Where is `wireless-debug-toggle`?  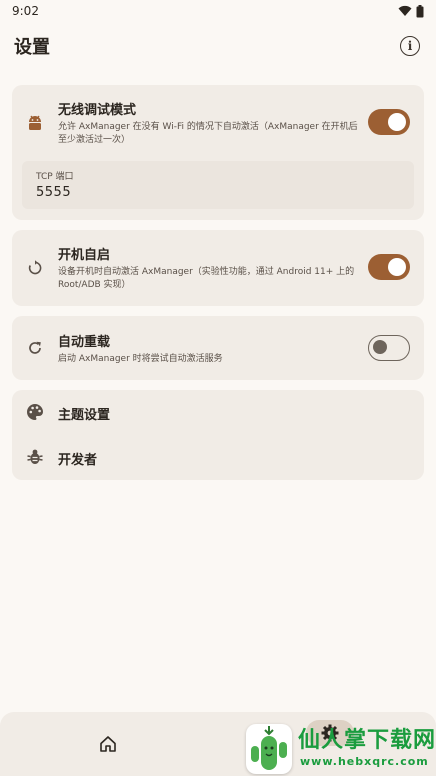
wireless-debug-toggle is located at coordinates (389, 122).